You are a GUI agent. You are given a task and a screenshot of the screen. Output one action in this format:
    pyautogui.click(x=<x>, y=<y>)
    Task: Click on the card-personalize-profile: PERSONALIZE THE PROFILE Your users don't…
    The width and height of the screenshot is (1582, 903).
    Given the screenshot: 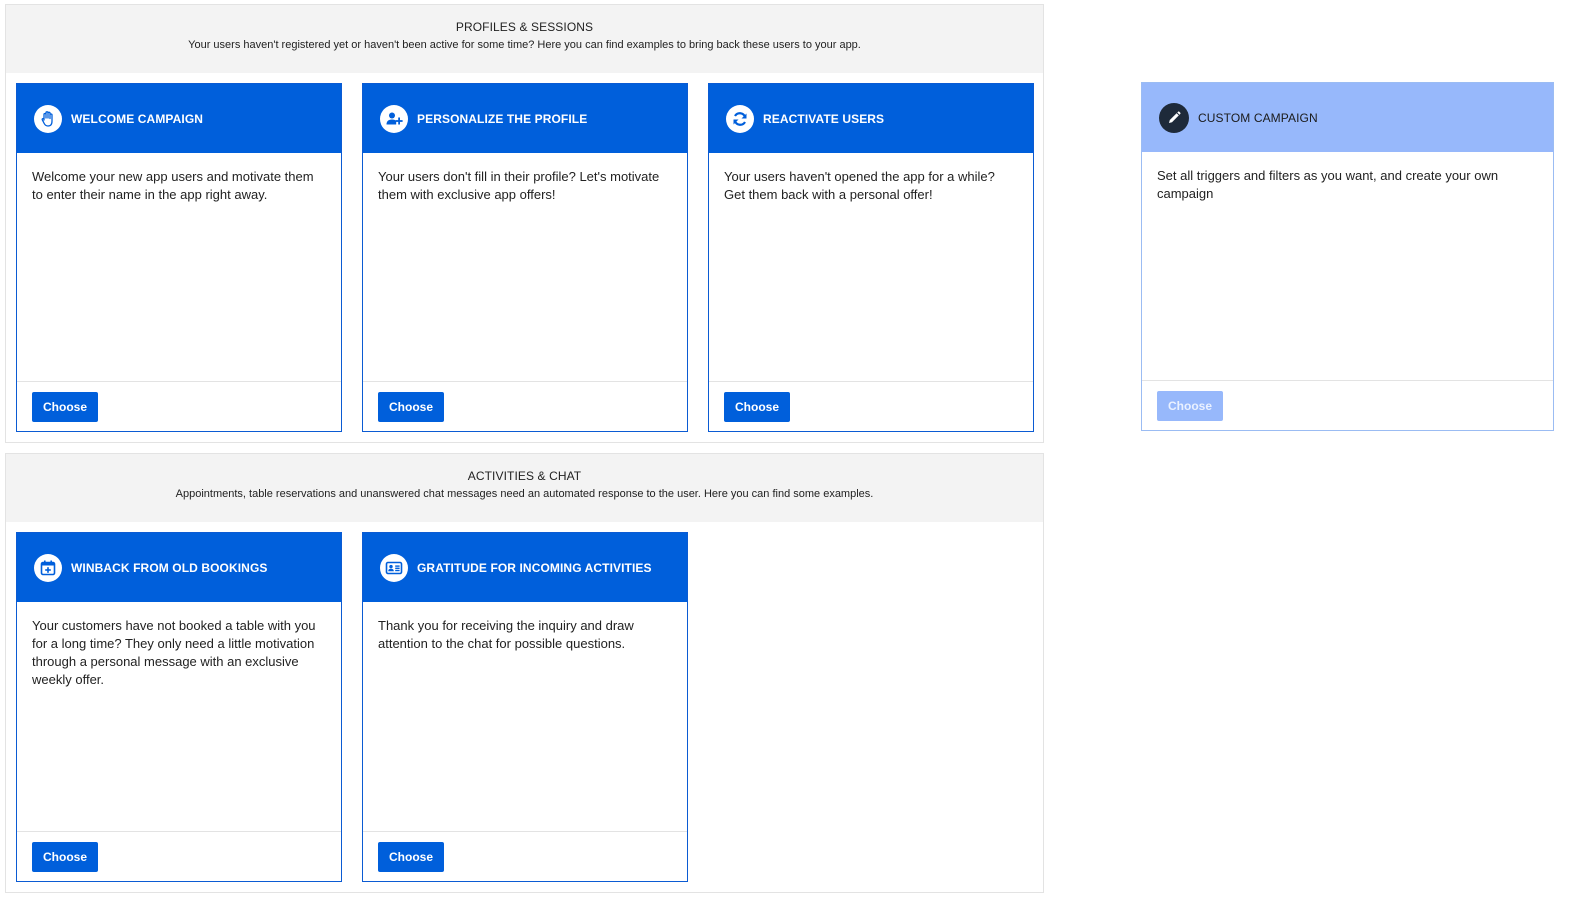 What is the action you would take?
    pyautogui.click(x=525, y=257)
    